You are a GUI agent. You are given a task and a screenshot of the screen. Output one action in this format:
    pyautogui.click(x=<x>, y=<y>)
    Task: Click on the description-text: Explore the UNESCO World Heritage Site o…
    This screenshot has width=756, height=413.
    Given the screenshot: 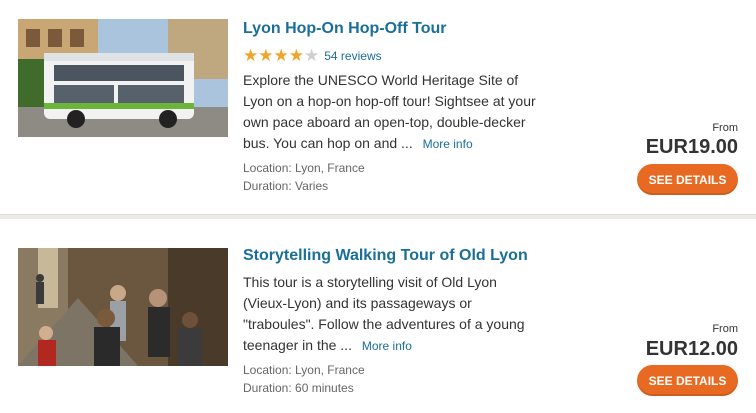 What is the action you would take?
    pyautogui.click(x=389, y=111)
    